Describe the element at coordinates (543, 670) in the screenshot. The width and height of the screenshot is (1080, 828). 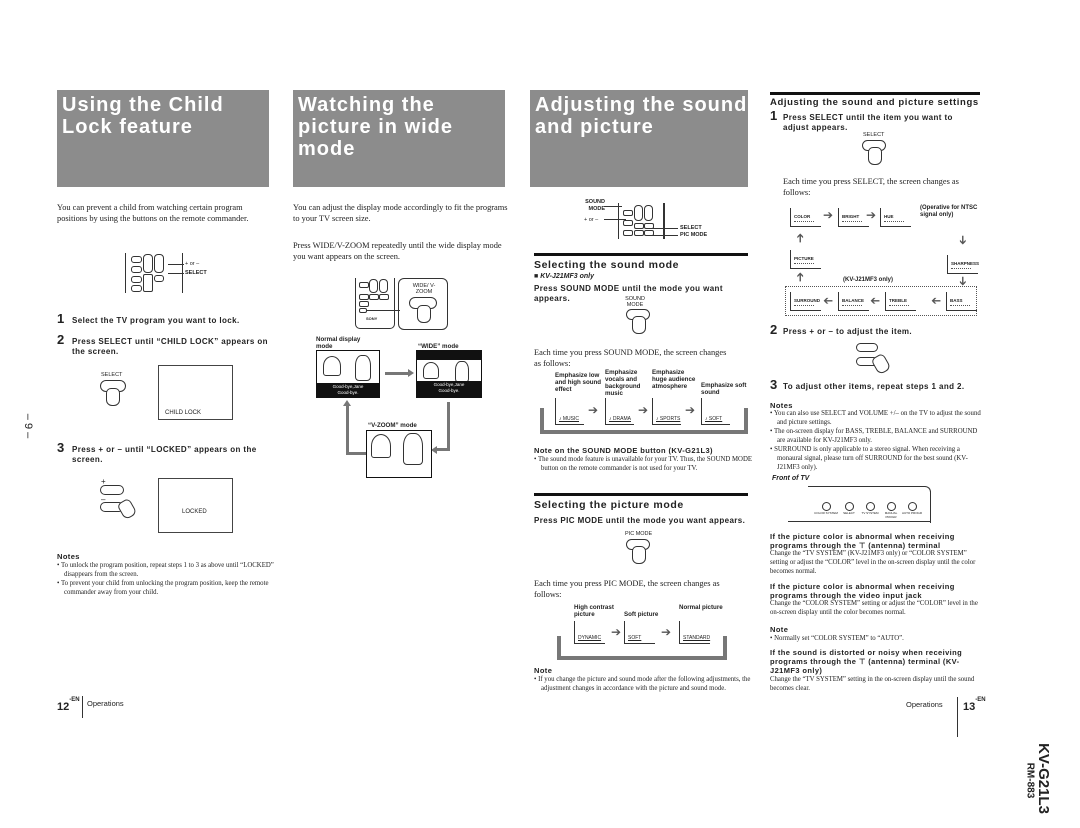
I see `picture-note-heading: Note` at that location.